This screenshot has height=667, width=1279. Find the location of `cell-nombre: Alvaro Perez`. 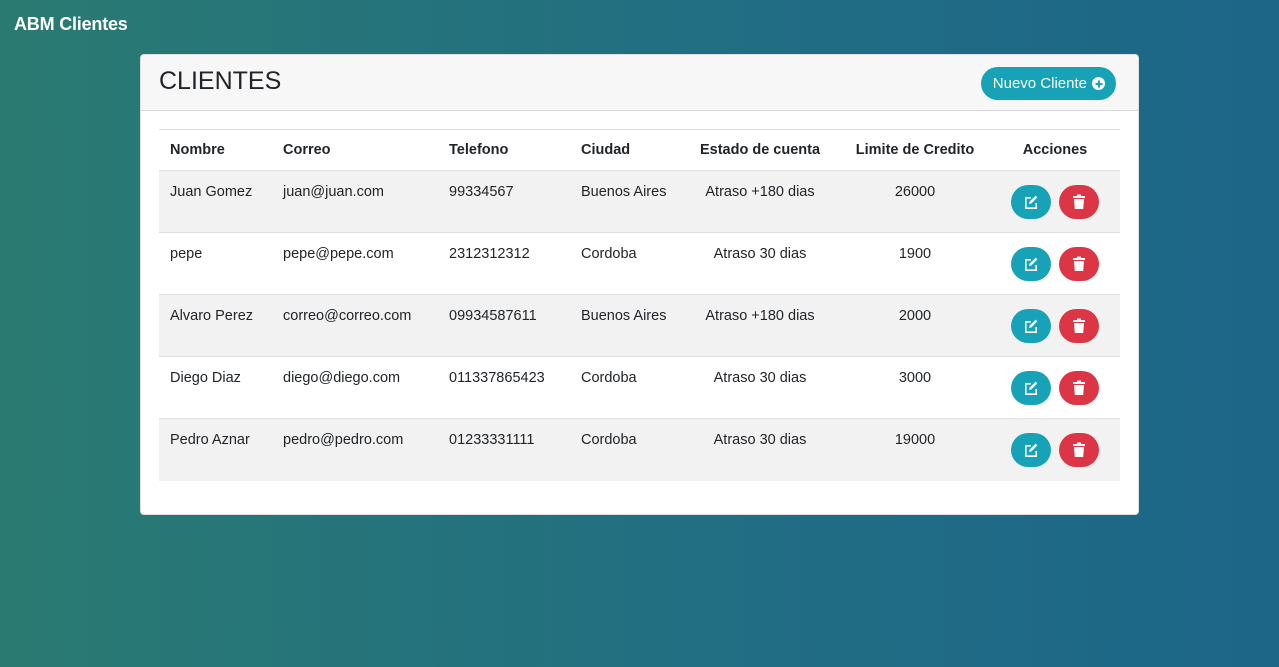

cell-nombre: Alvaro Perez is located at coordinates (215, 325).